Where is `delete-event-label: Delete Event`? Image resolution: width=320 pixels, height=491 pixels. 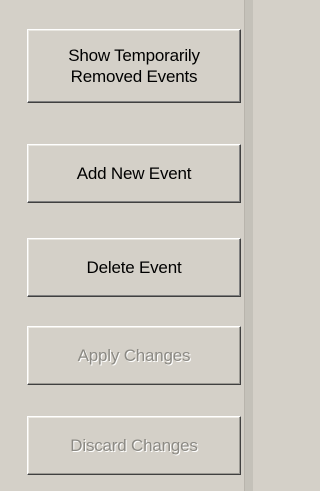
delete-event-label: Delete Event is located at coordinates (134, 267).